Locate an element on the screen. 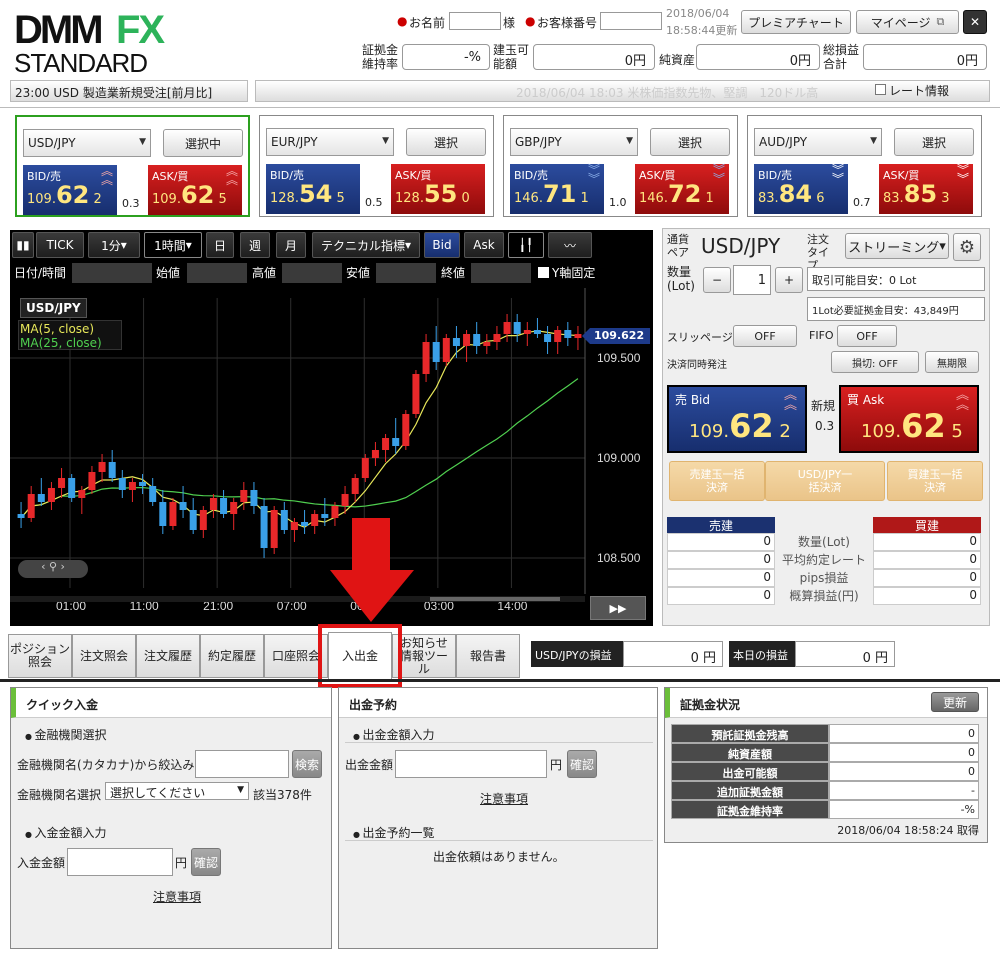  withdraw-title: 出金予約 is located at coordinates (498, 703).